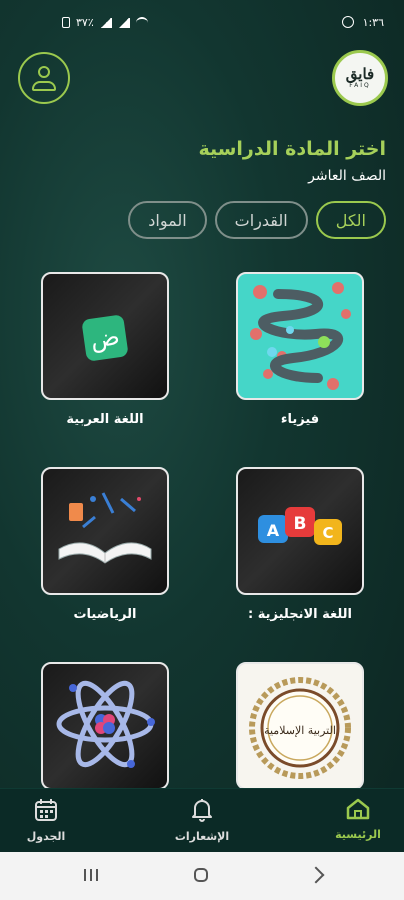 The image size is (404, 900). I want to click on english-image: A B C, so click(300, 531).